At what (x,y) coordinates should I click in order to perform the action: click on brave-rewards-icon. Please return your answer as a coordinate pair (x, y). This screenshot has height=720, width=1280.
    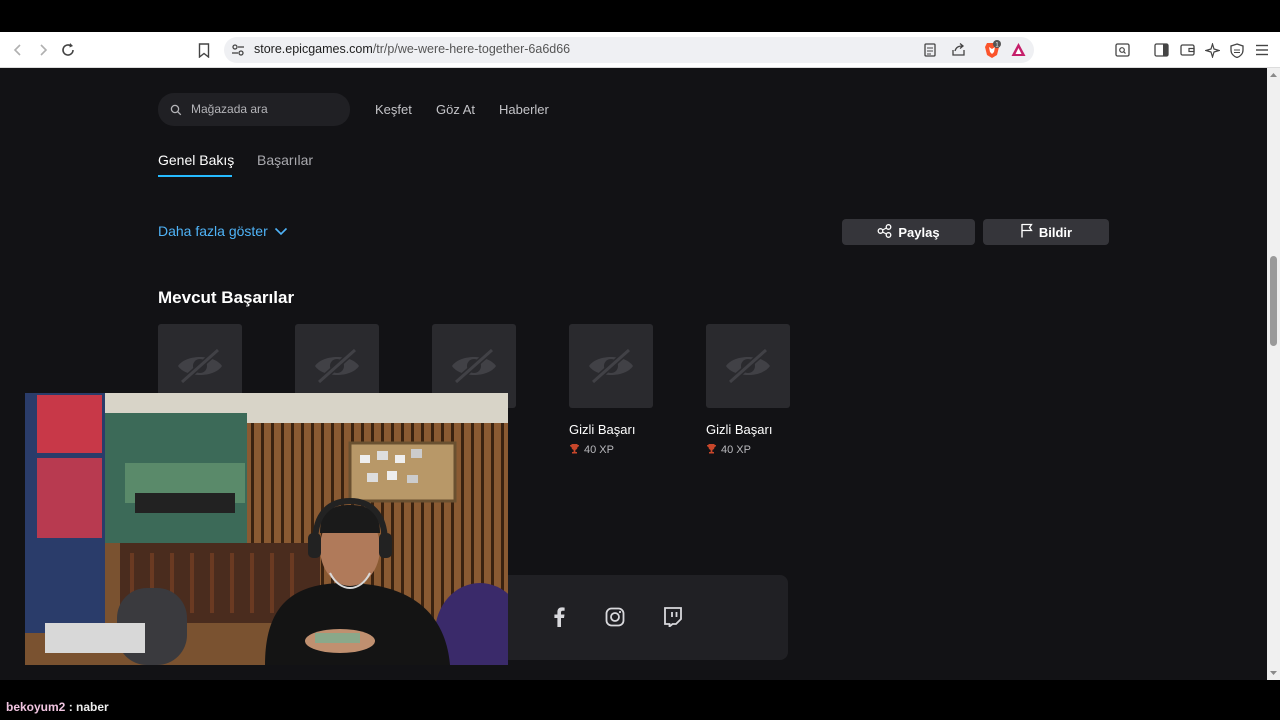
    Looking at the image, I should click on (1018, 52).